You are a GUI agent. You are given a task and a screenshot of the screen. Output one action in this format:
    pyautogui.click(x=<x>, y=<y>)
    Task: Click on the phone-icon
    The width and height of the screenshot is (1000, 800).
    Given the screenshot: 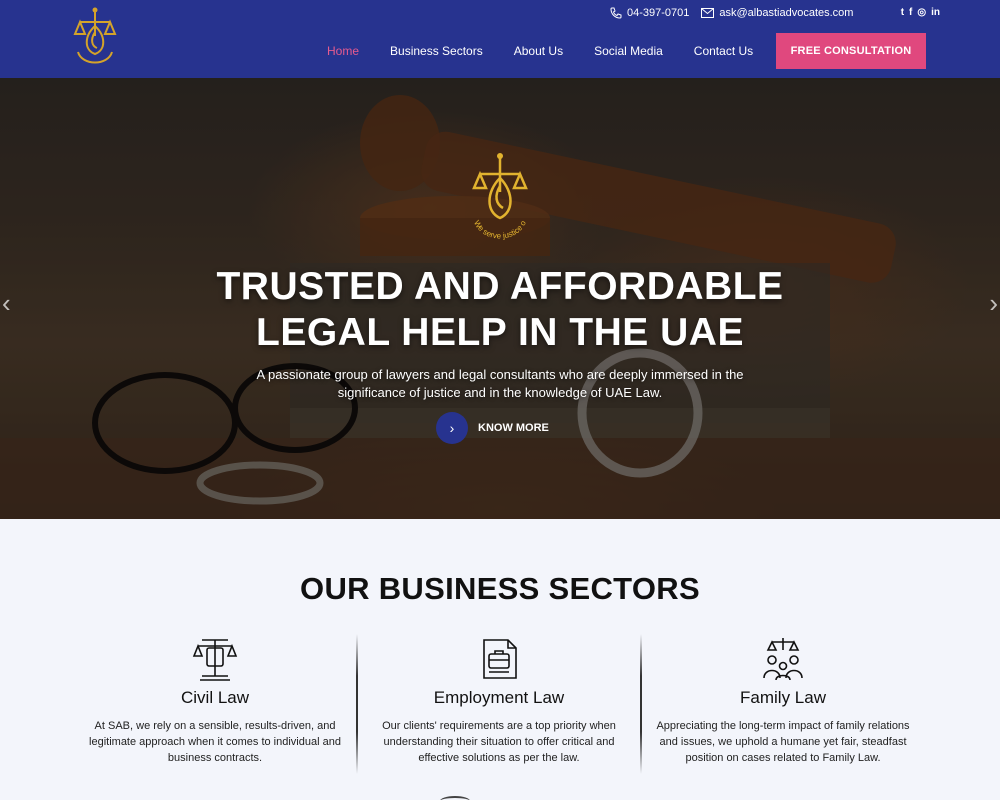 What is the action you would take?
    pyautogui.click(x=616, y=13)
    